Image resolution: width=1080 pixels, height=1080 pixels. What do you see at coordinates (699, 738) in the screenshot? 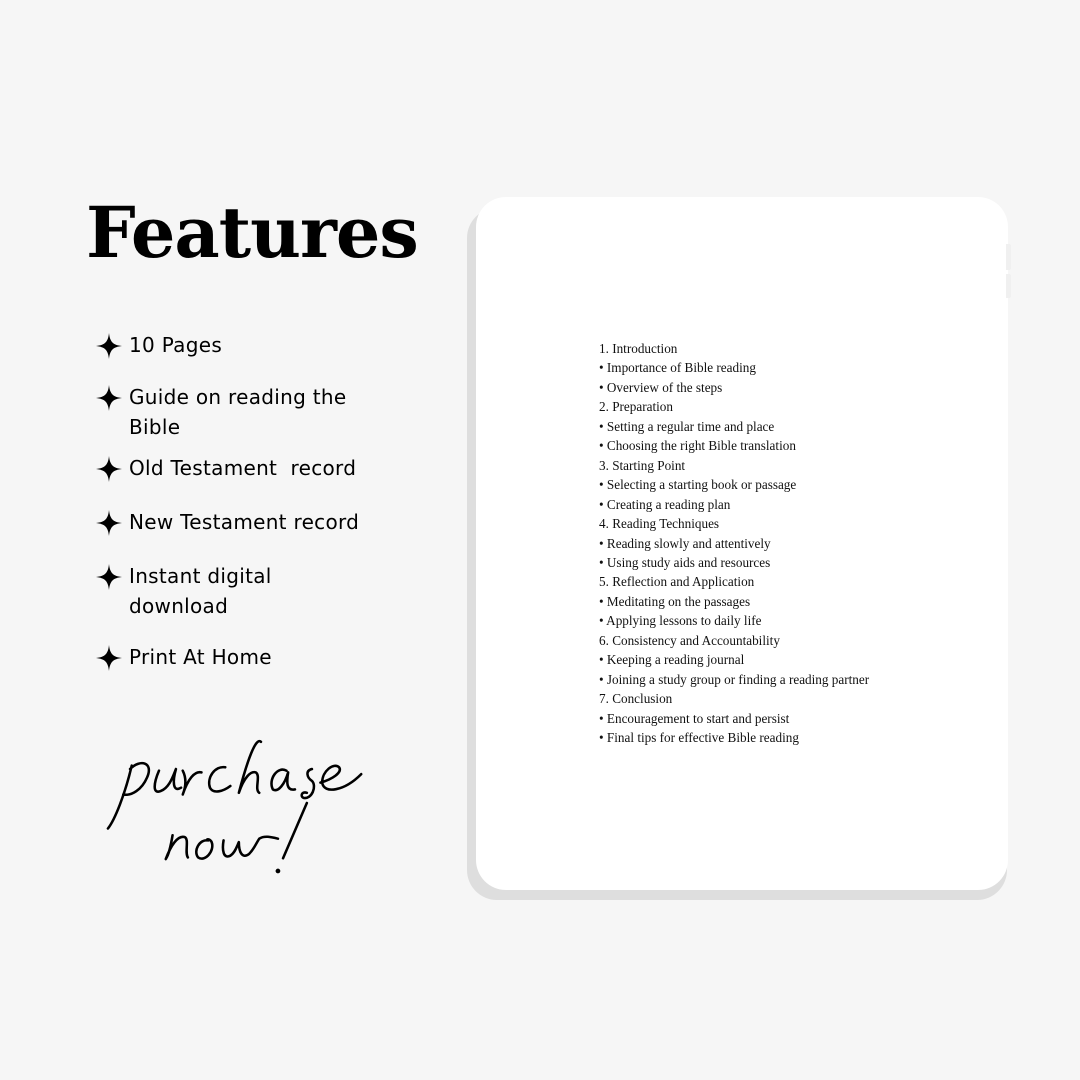
I see `toc-item: • Final tips for effective Bible reading` at bounding box center [699, 738].